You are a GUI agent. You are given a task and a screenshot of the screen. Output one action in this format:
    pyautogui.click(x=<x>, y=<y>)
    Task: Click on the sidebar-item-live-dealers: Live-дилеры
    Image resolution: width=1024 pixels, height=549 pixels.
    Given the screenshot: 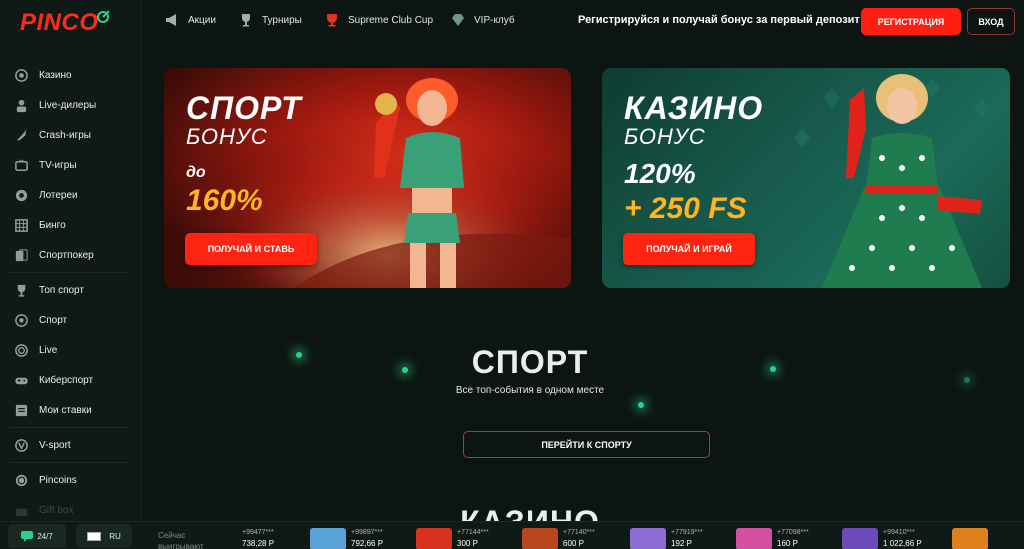 What is the action you would take?
    pyautogui.click(x=71, y=105)
    